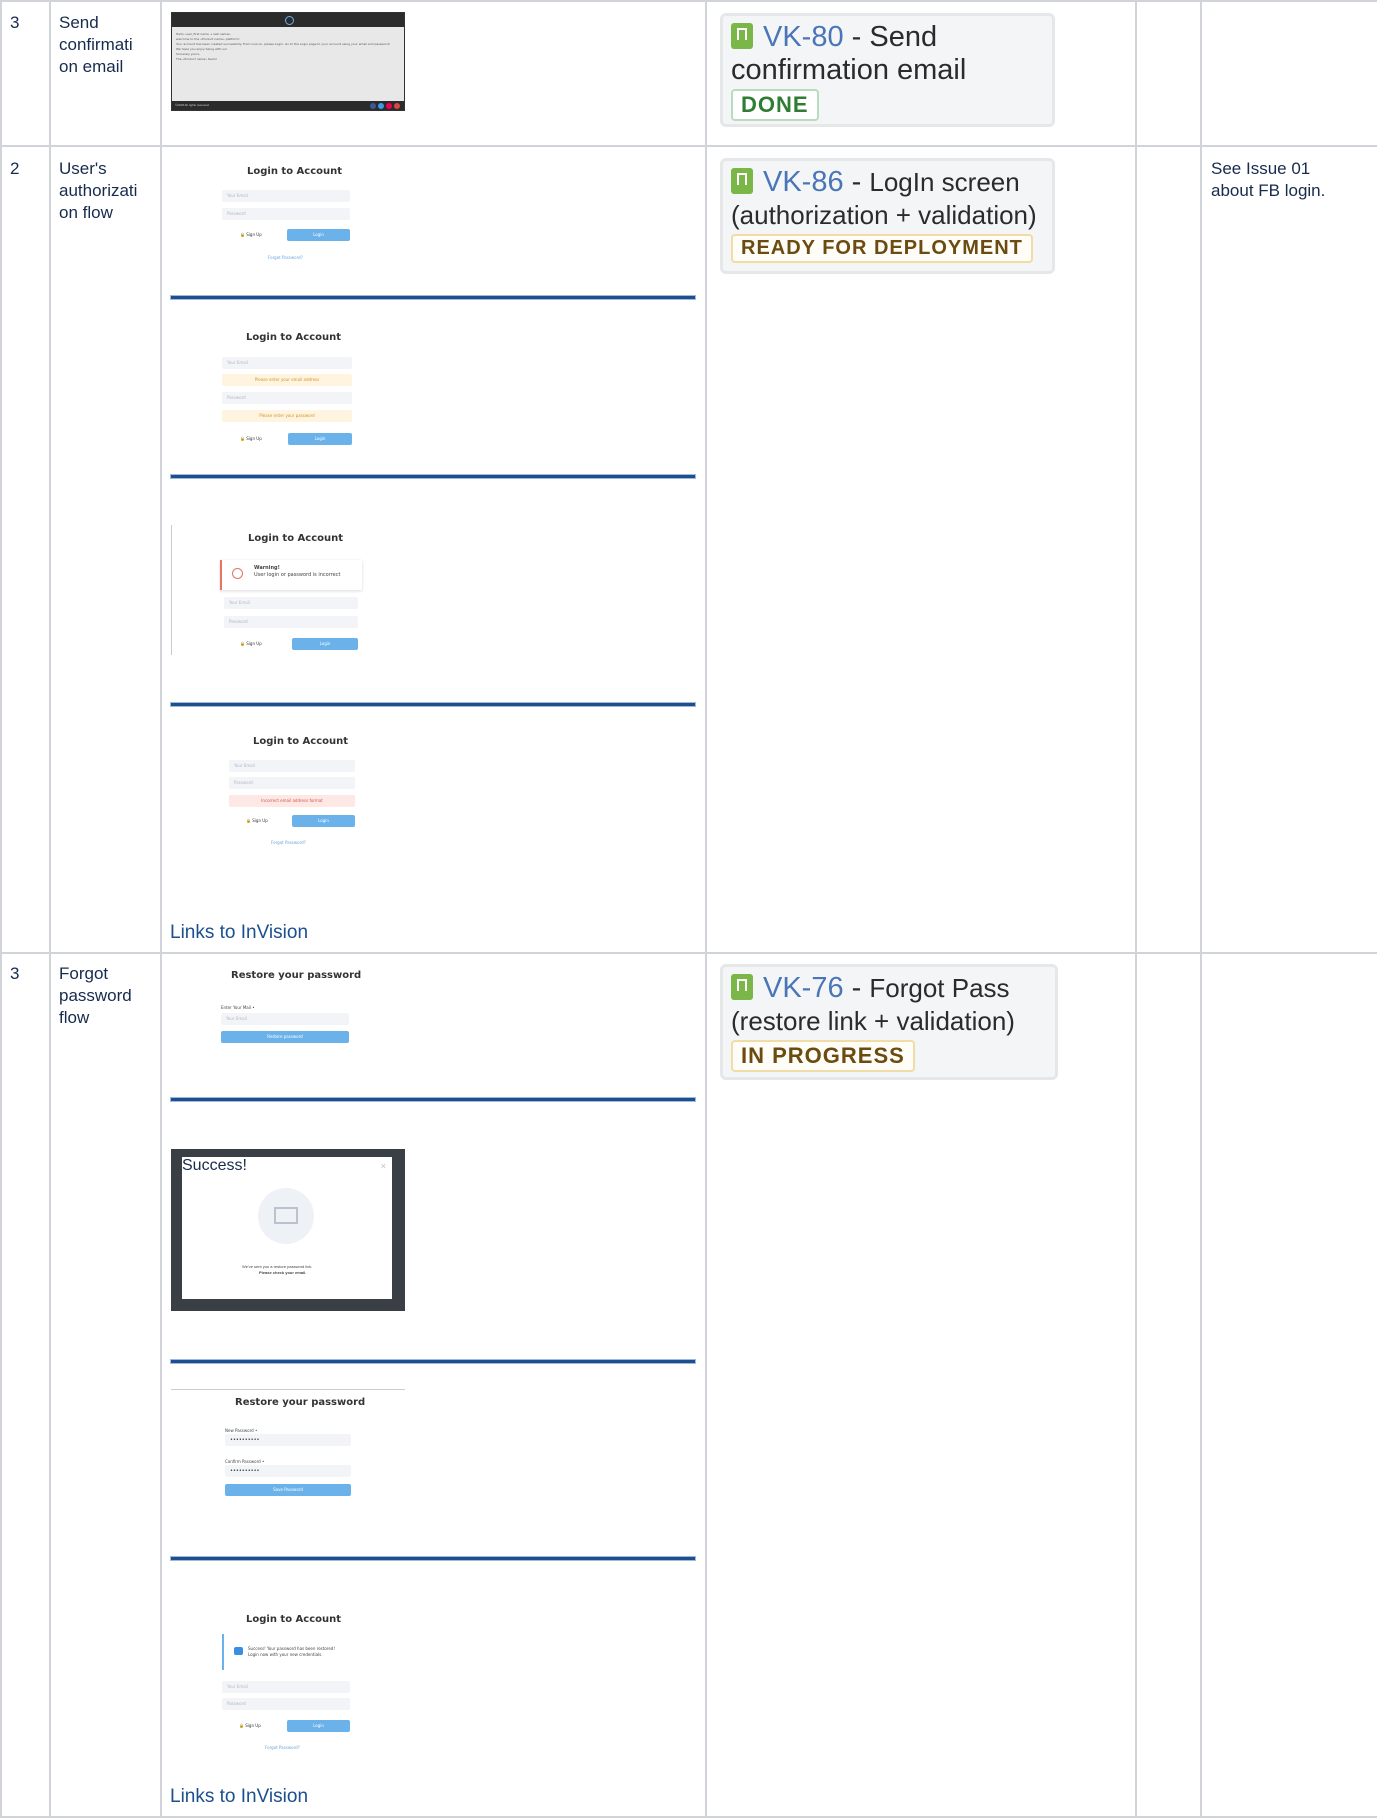  What do you see at coordinates (74, 1017) in the screenshot?
I see `title-line: flow` at bounding box center [74, 1017].